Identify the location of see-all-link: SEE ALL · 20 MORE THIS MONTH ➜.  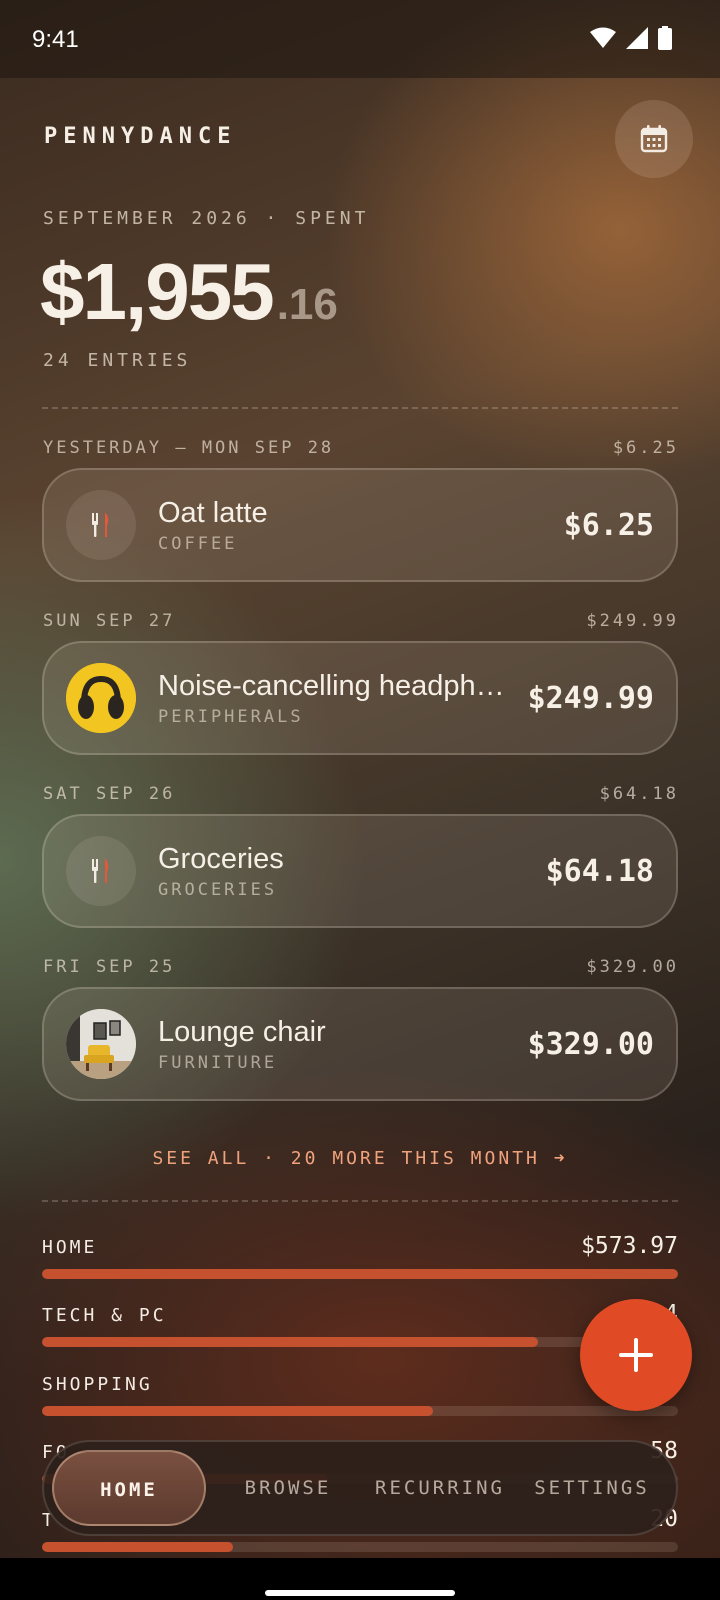
(360, 1158).